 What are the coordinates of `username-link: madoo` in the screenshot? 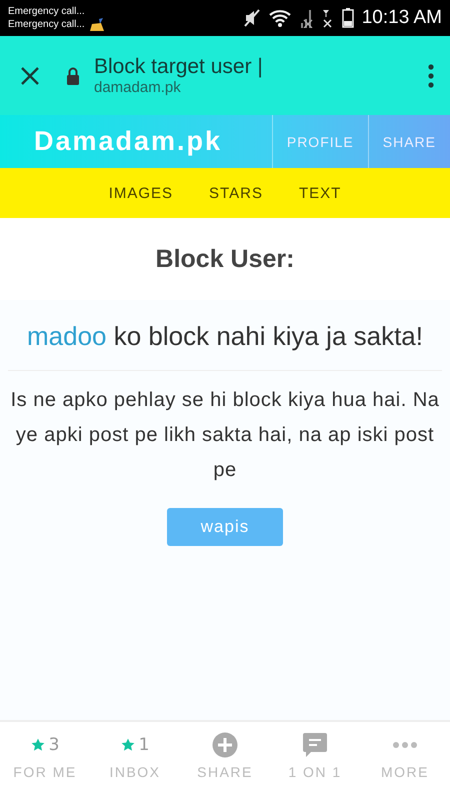 It's located at (66, 336).